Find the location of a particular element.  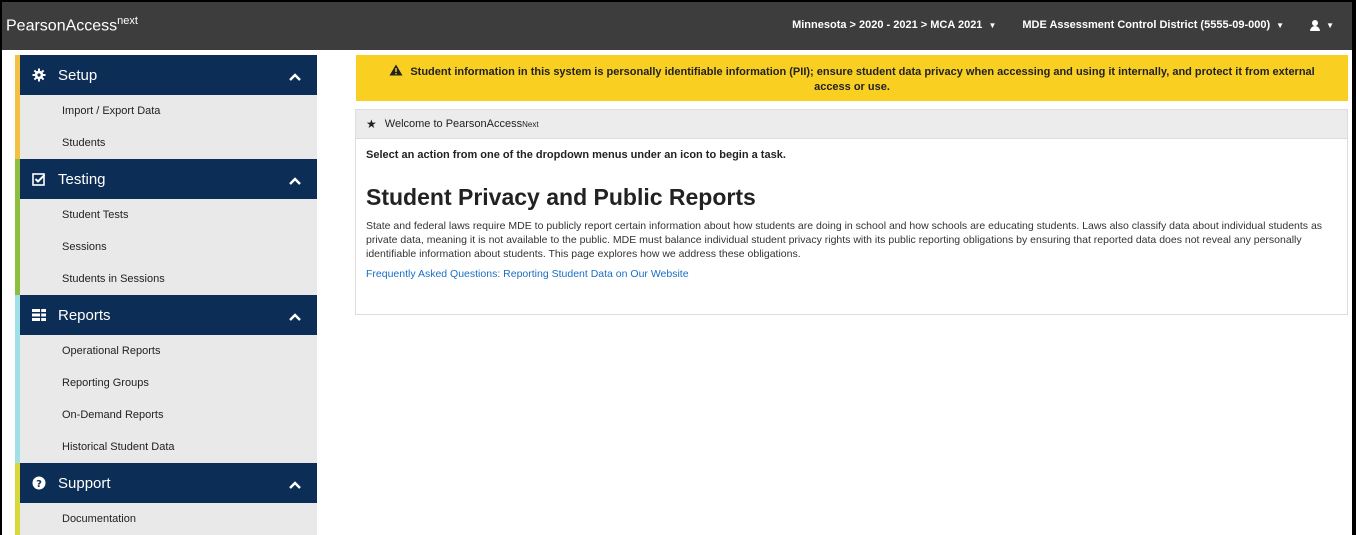

sidebar-section-reports: Reports is located at coordinates (166, 315).